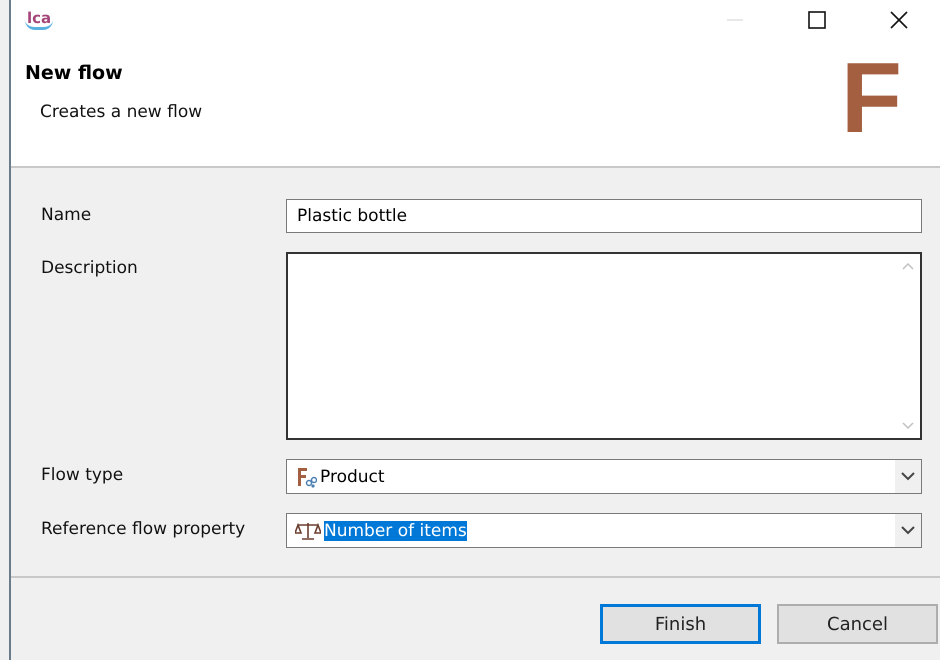  Describe the element at coordinates (90, 268) in the screenshot. I see `field-label: Description` at that location.